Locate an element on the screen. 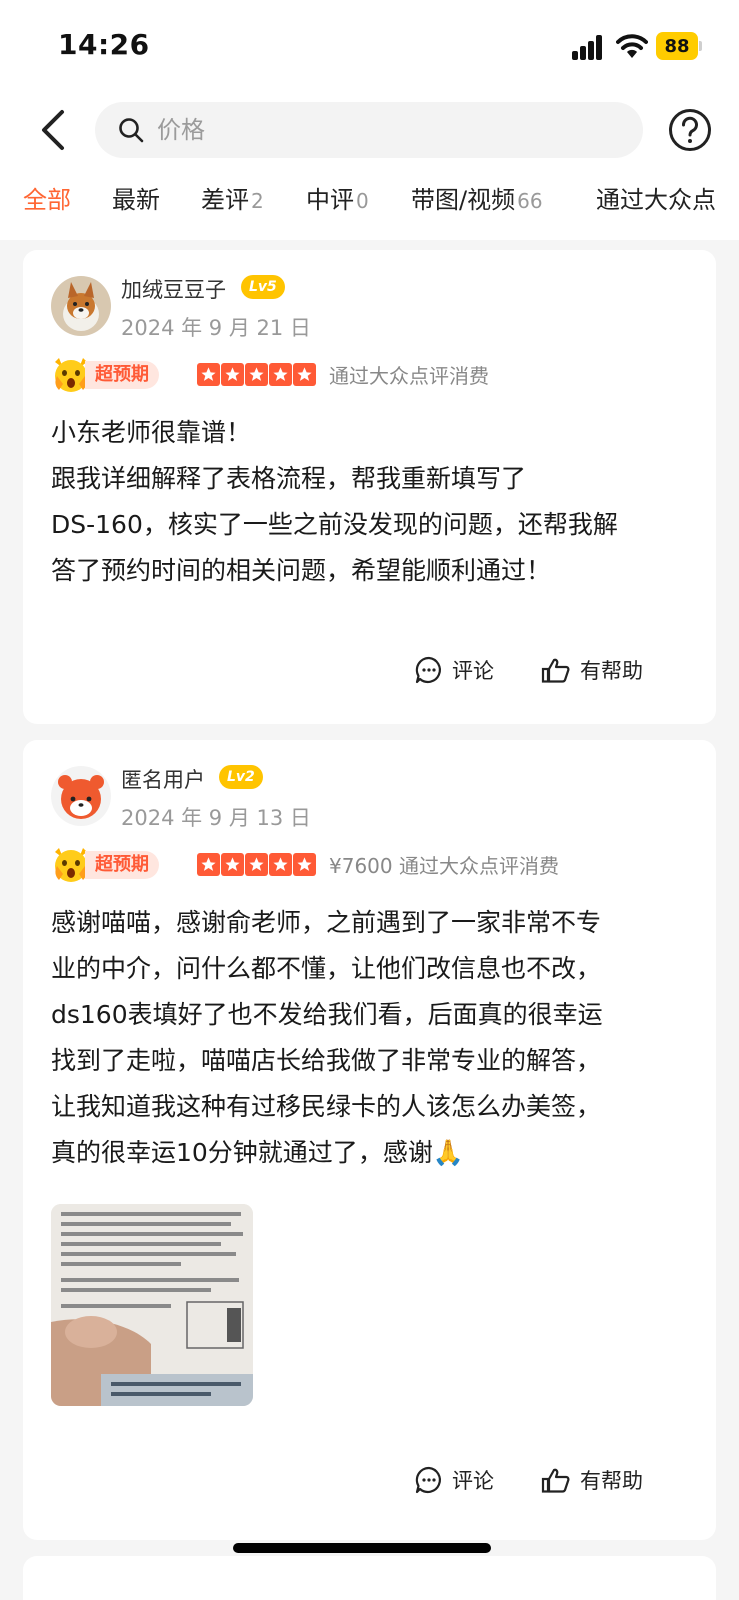 The width and height of the screenshot is (739, 1600). rating-meta: 通过大众点评消费 is located at coordinates (409, 376).